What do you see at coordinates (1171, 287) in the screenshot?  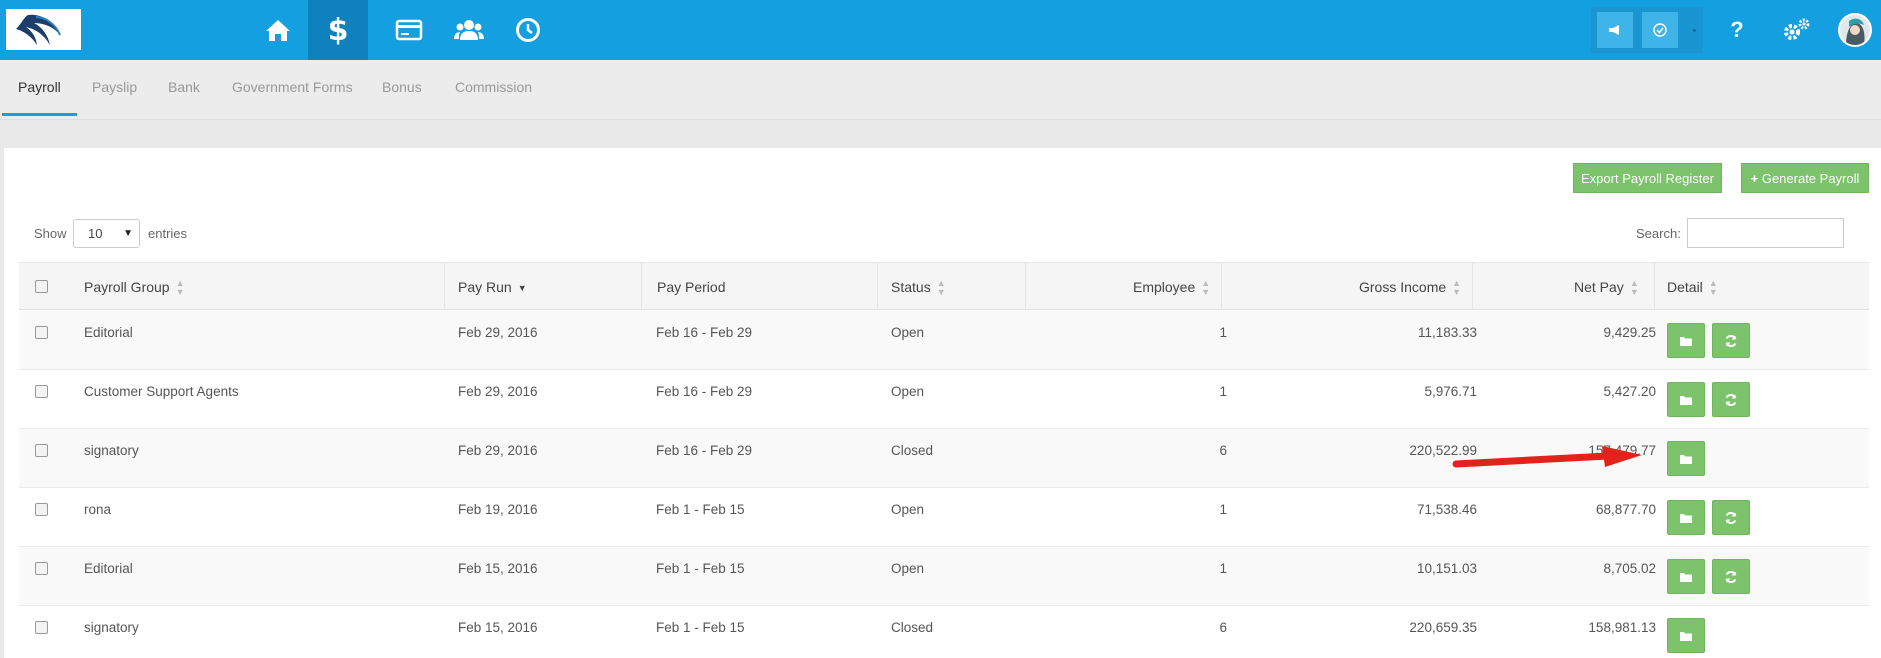 I see `col-employee: Employee ▲ ▼` at bounding box center [1171, 287].